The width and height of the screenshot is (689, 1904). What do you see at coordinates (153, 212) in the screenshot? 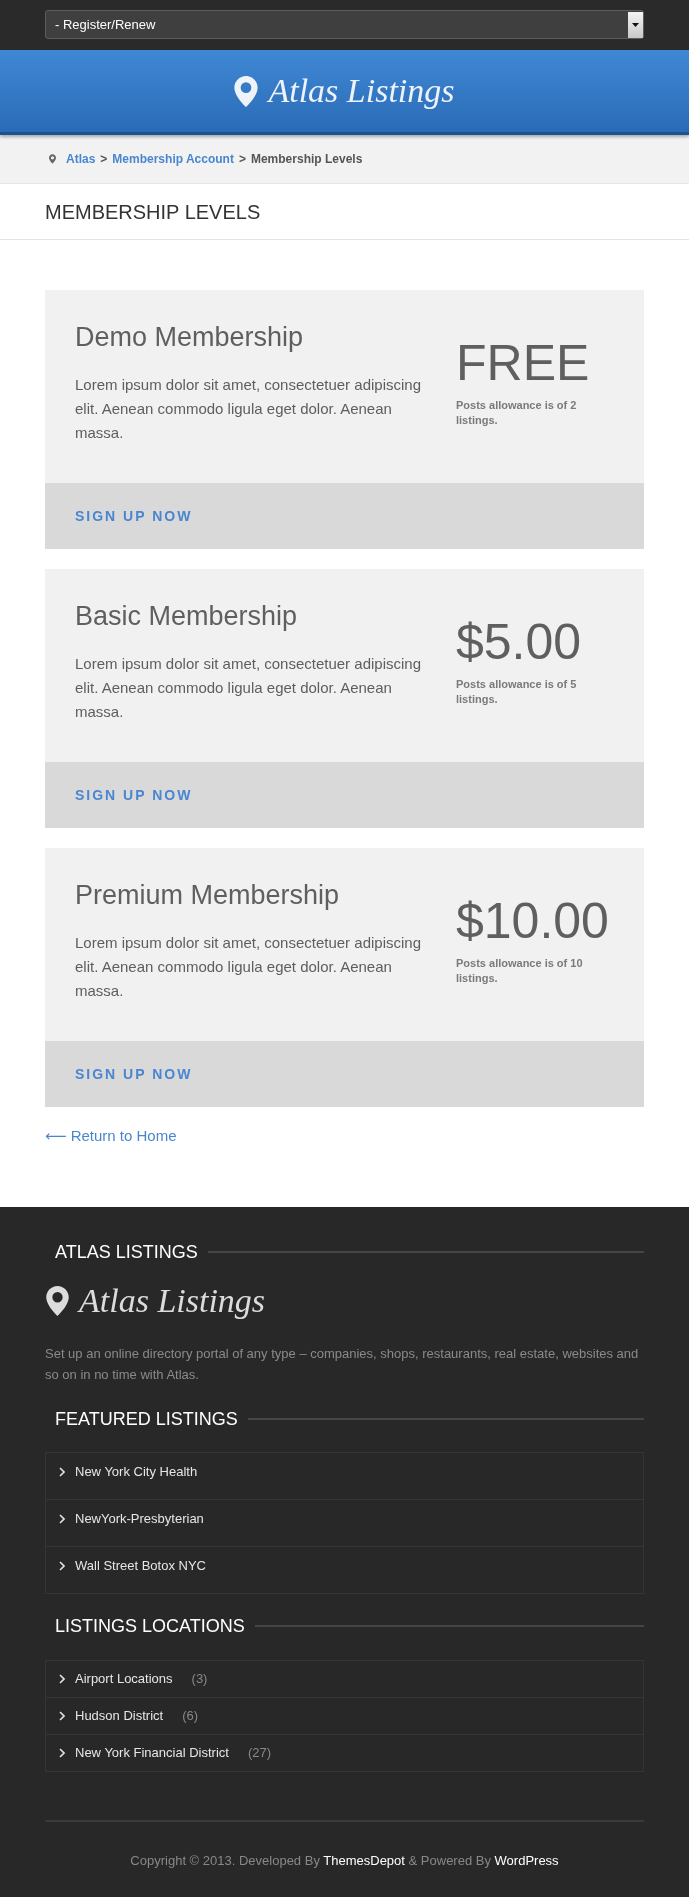
I see `page-title: MEMBERSHIP LEVELS` at bounding box center [153, 212].